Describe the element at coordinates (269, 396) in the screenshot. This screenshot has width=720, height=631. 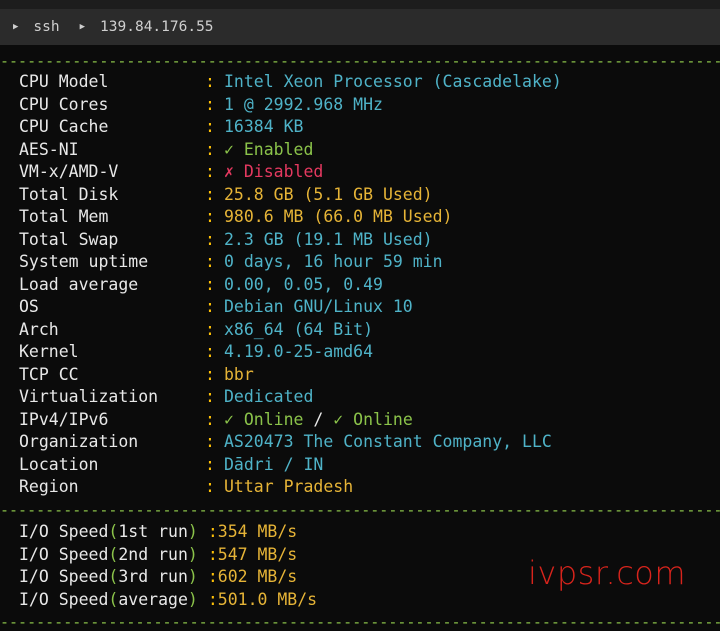
I see `row-value: Dedicated` at that location.